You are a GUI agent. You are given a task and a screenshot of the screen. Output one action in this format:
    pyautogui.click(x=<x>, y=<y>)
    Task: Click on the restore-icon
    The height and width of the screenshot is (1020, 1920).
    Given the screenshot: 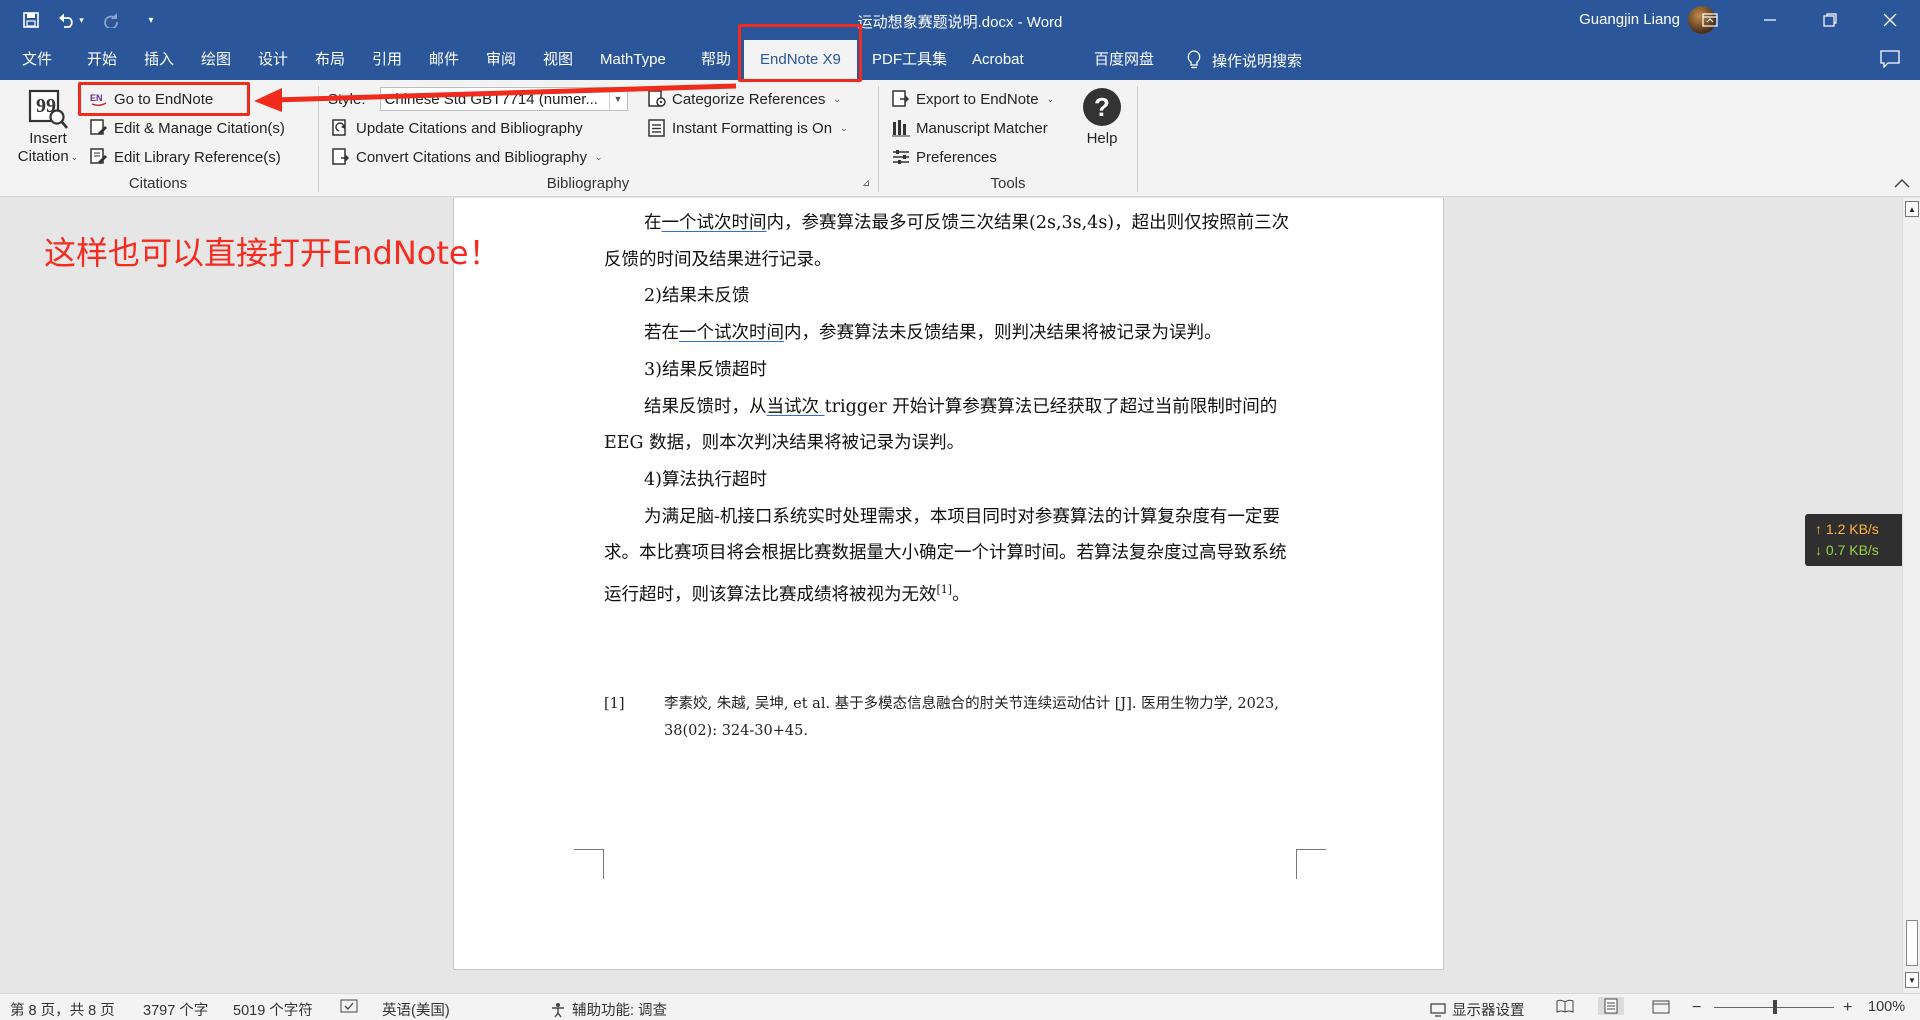 What is the action you would take?
    pyautogui.click(x=1830, y=20)
    